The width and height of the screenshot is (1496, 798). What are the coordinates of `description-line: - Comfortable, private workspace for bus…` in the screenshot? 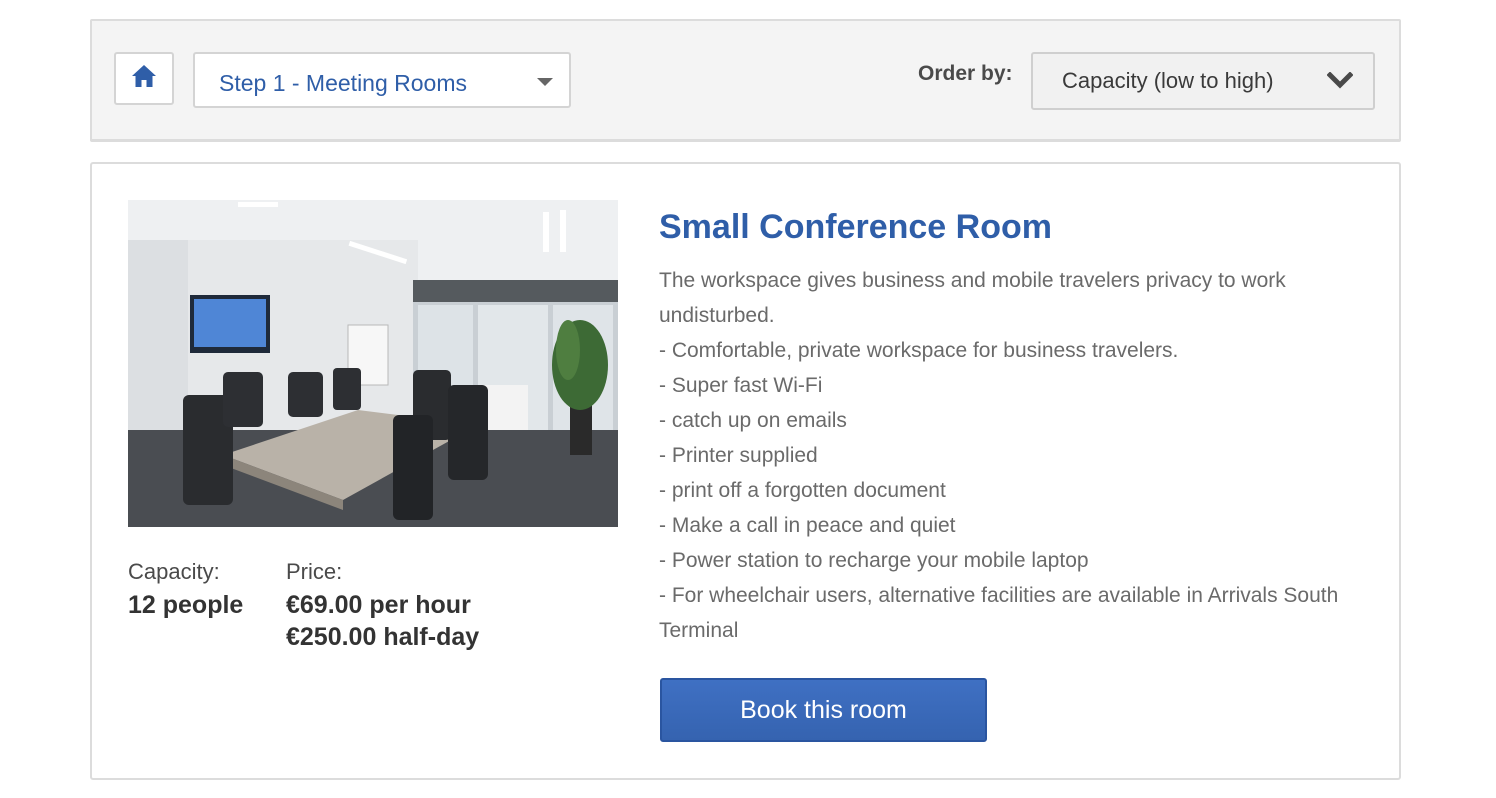 It's located at (919, 350).